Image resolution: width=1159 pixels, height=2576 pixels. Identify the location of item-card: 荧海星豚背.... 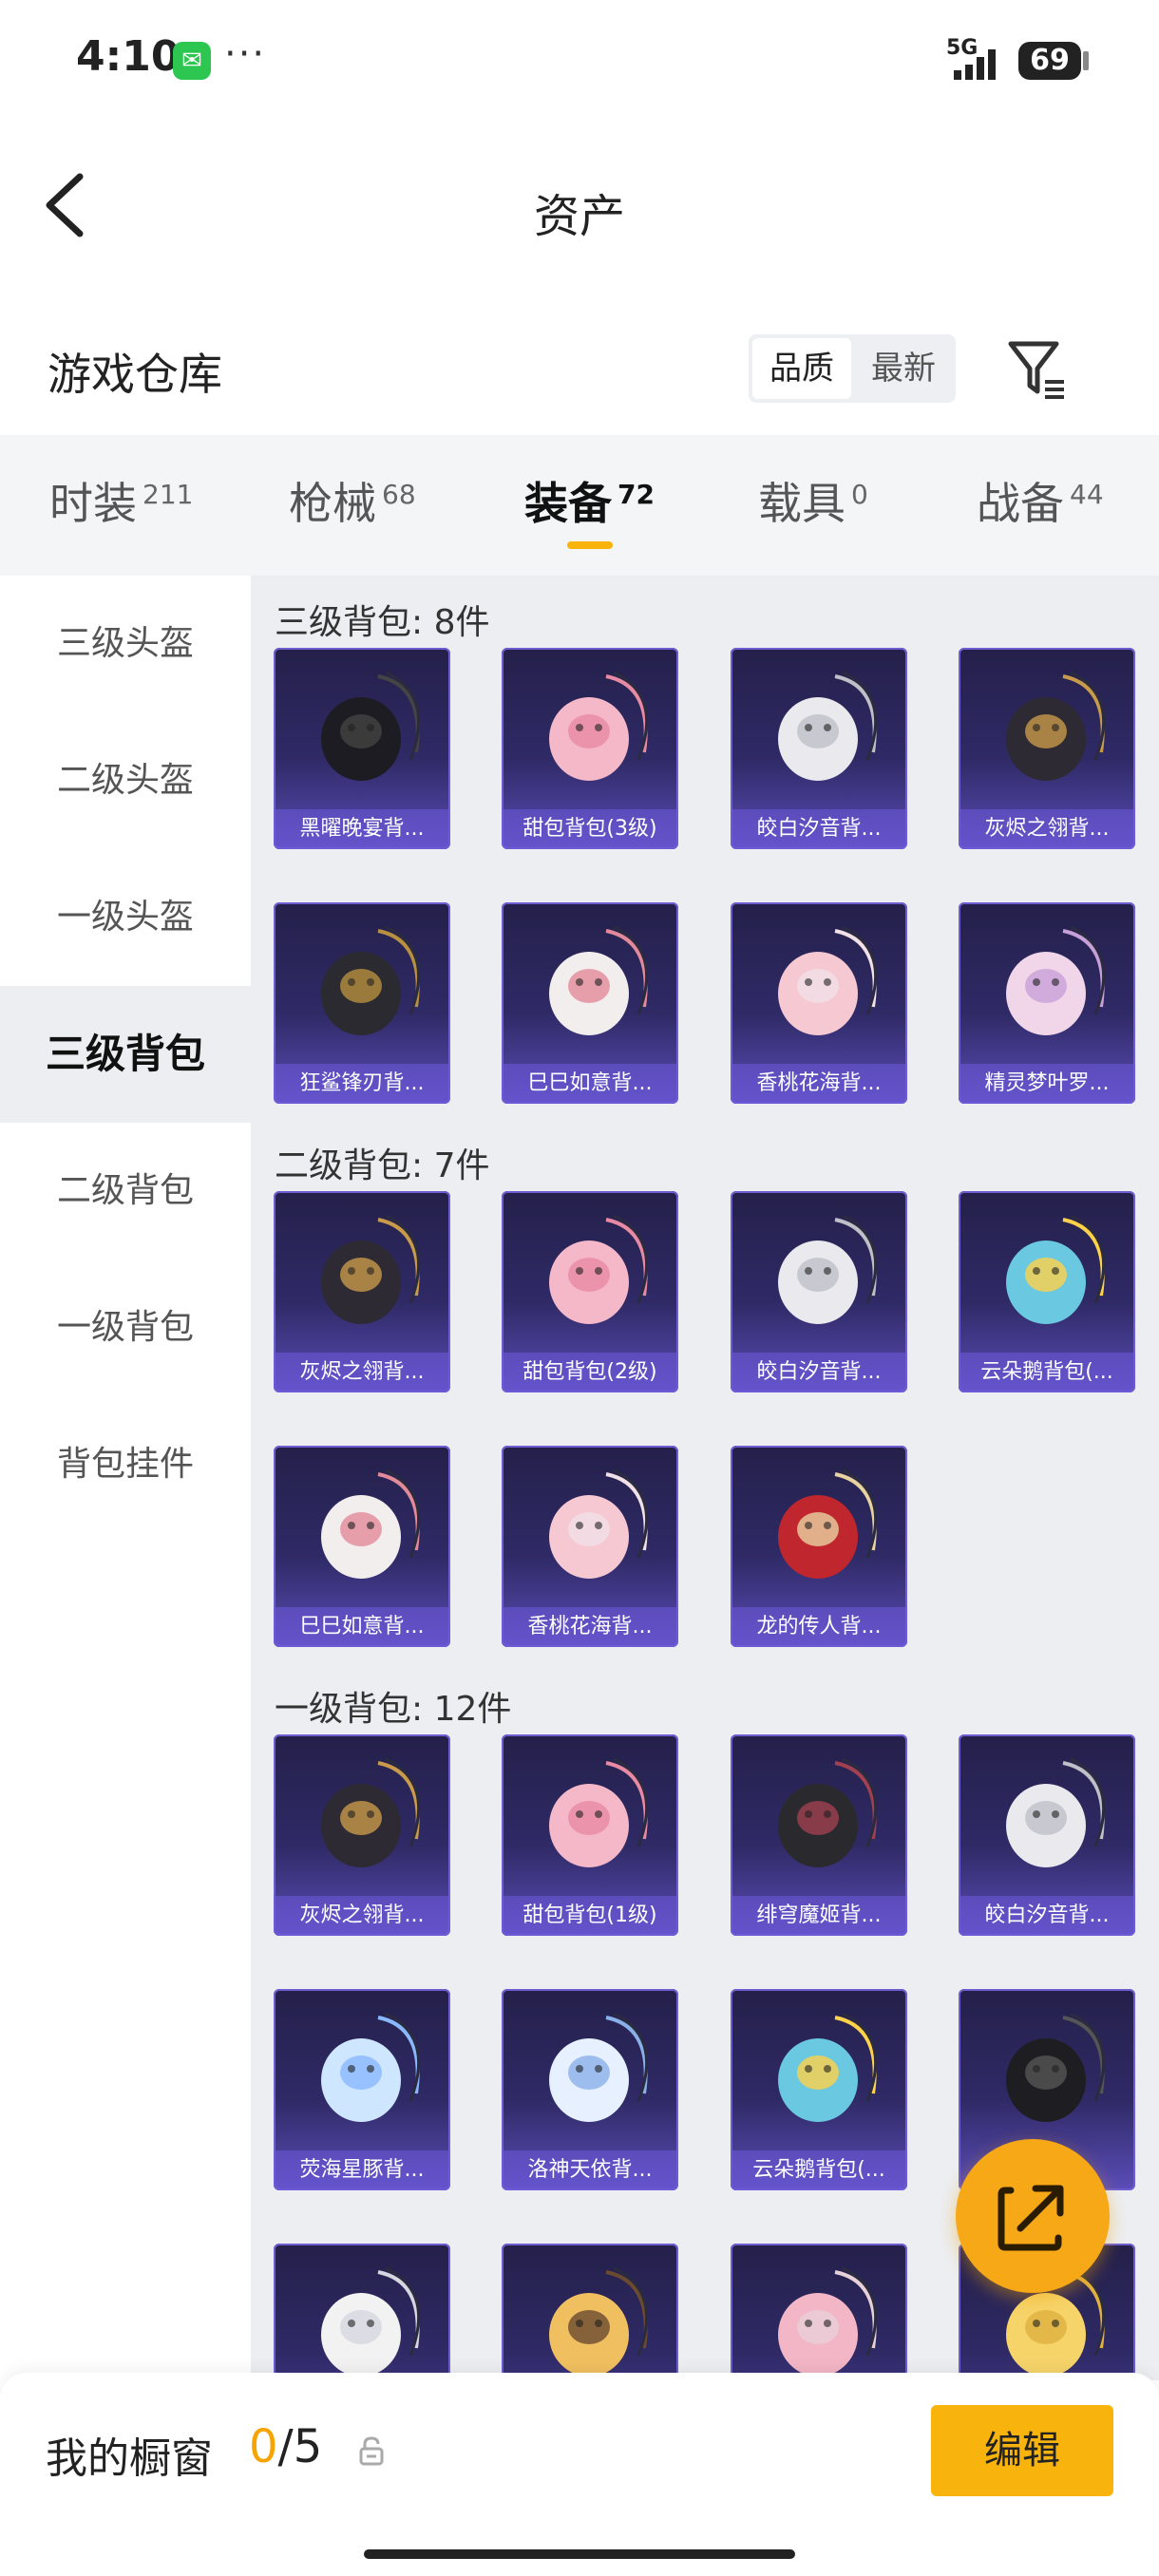
(362, 2089).